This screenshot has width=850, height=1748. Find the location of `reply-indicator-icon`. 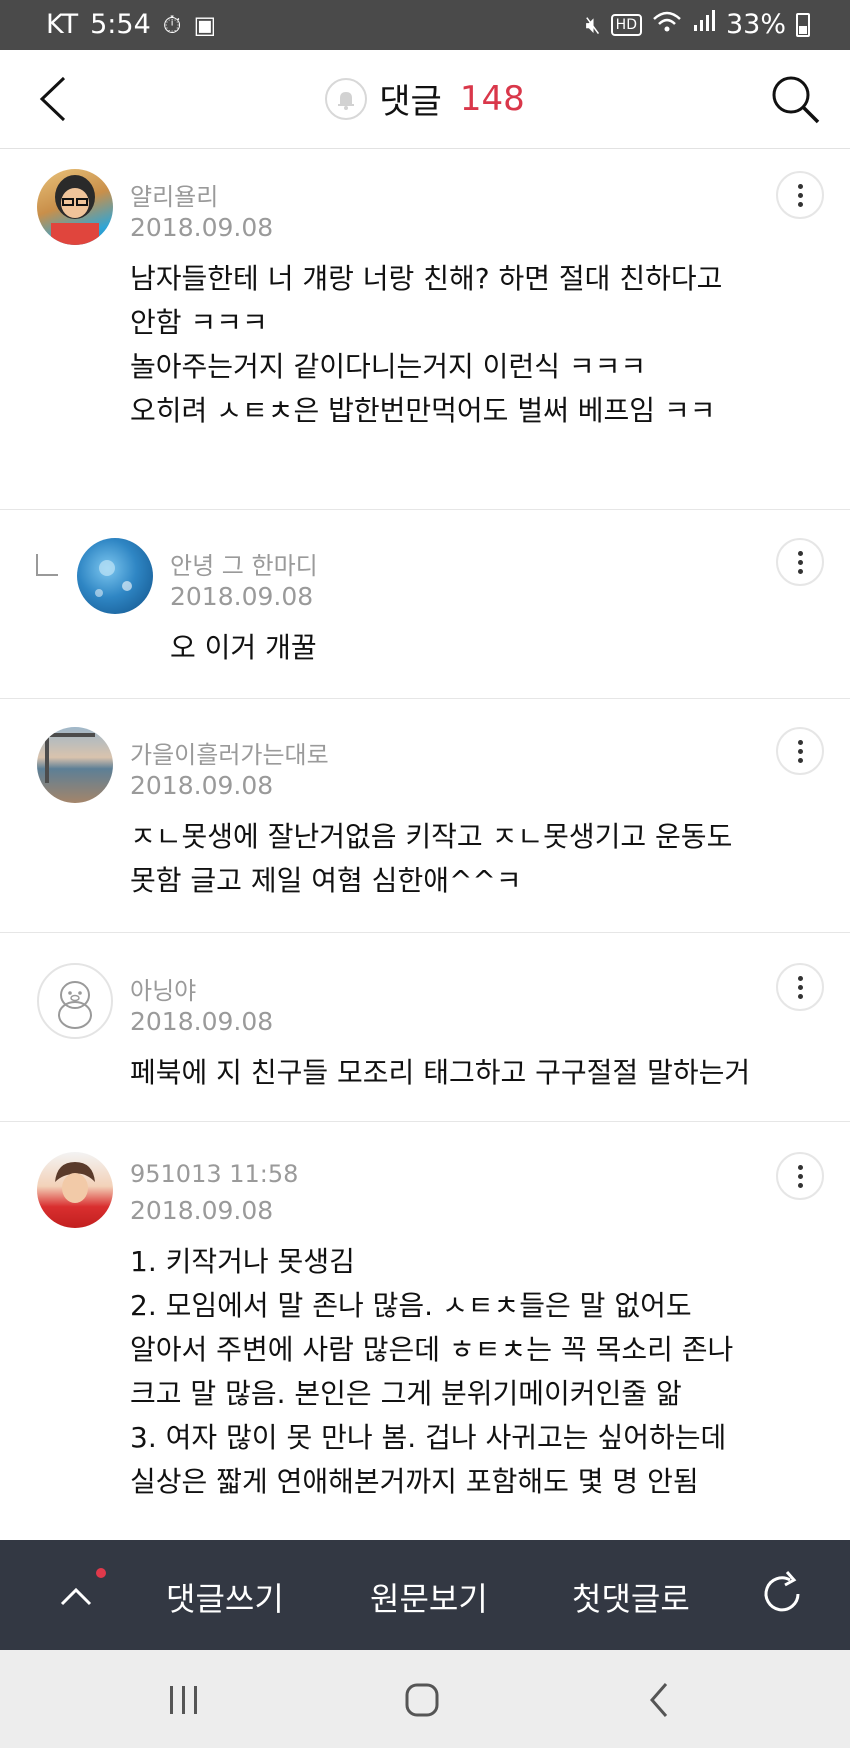

reply-indicator-icon is located at coordinates (47, 565).